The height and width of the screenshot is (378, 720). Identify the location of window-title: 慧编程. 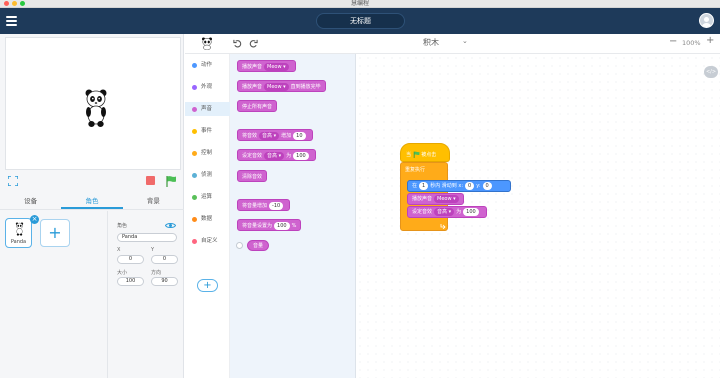
(359, 3).